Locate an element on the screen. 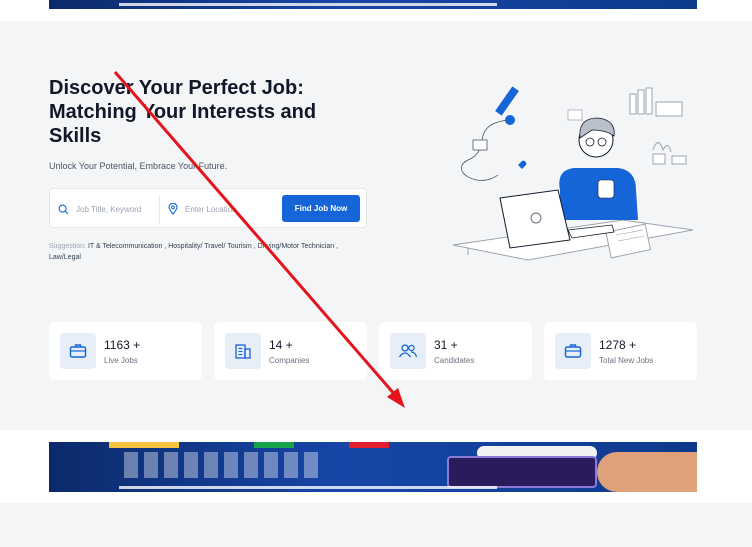  stat-value: 1163 + is located at coordinates (122, 345).